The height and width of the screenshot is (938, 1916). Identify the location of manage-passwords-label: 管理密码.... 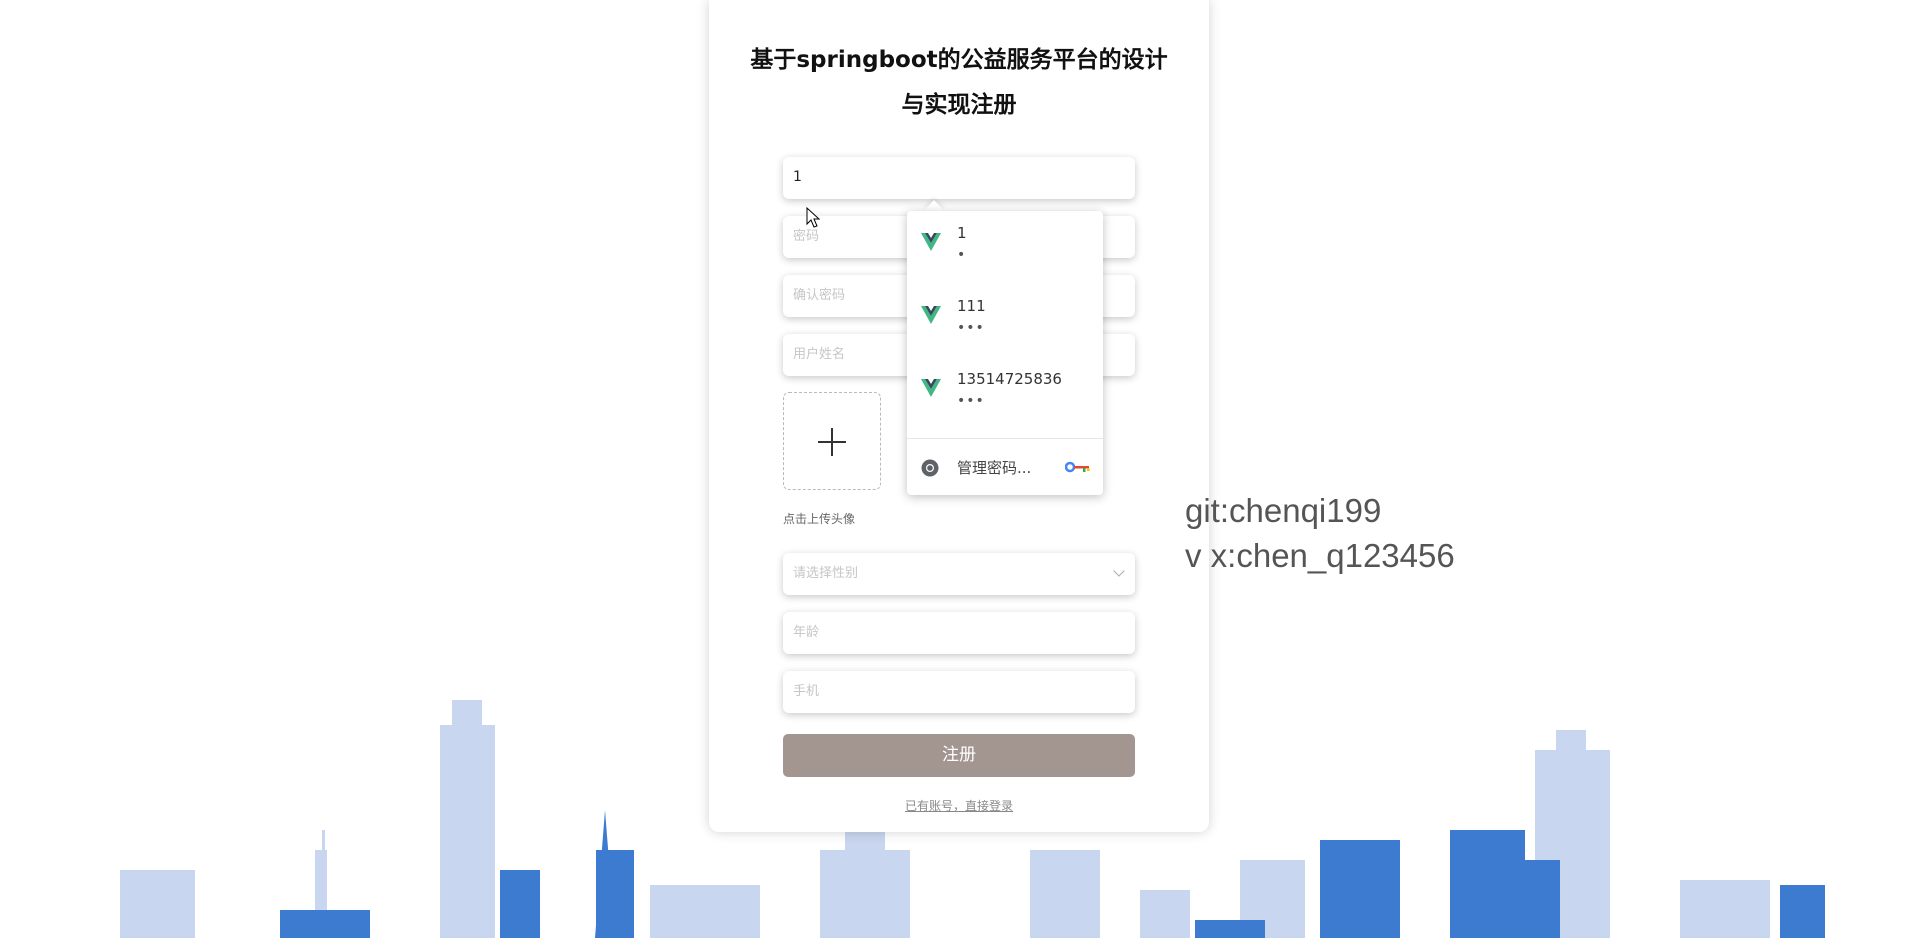
(994, 468).